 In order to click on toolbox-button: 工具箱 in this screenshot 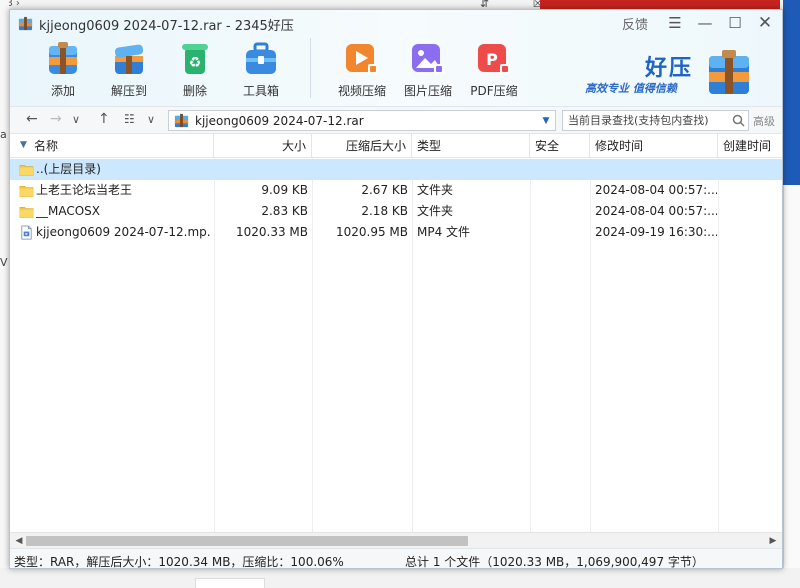, I will do `click(261, 70)`.